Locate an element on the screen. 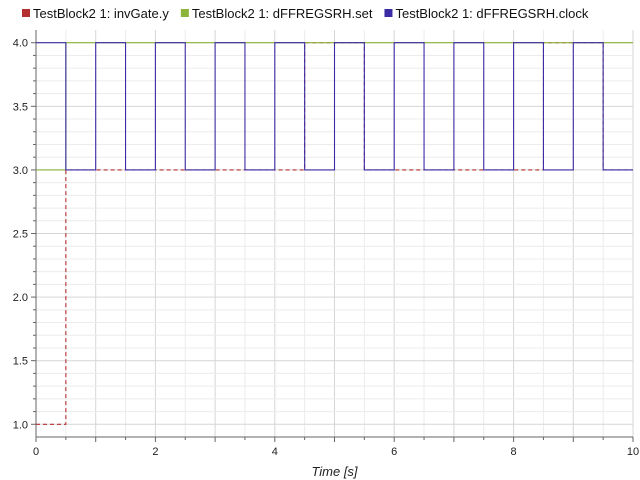 The image size is (640, 480). x-tick-label: 6 is located at coordinates (394, 452).